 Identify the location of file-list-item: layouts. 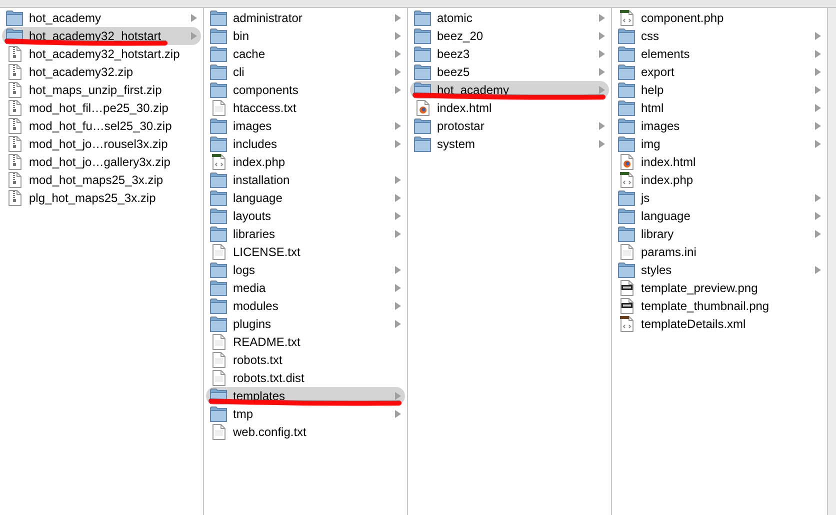
(305, 216).